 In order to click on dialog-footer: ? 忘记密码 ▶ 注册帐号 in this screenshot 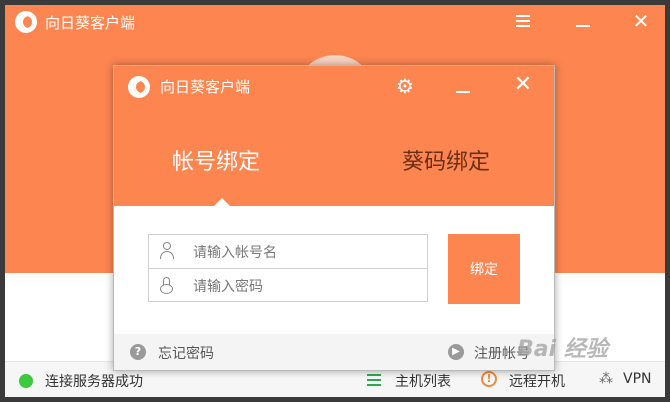, I will do `click(334, 352)`.